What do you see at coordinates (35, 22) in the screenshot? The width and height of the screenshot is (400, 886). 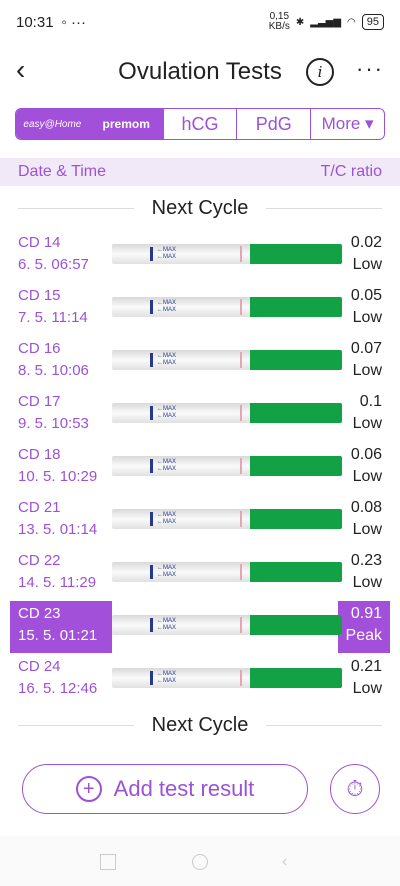 I see `status-time: 10:31` at bounding box center [35, 22].